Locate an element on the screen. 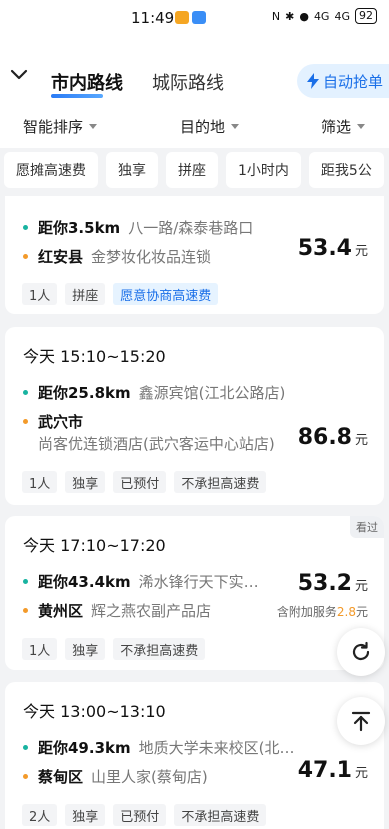 Image resolution: width=389 pixels, height=829 pixels. price: 47.1 元 is located at coordinates (333, 770).